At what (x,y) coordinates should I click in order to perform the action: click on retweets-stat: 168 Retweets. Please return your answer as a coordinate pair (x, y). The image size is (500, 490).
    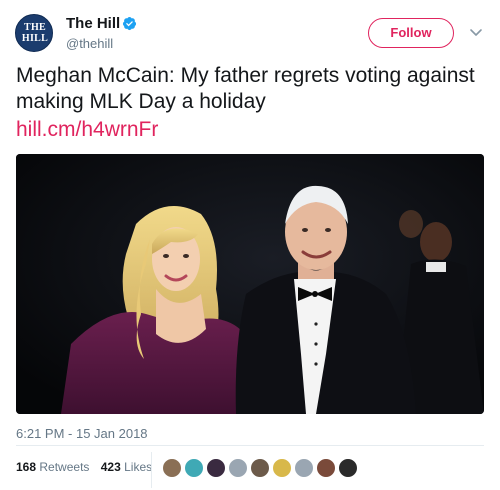
    Looking at the image, I should click on (52, 467).